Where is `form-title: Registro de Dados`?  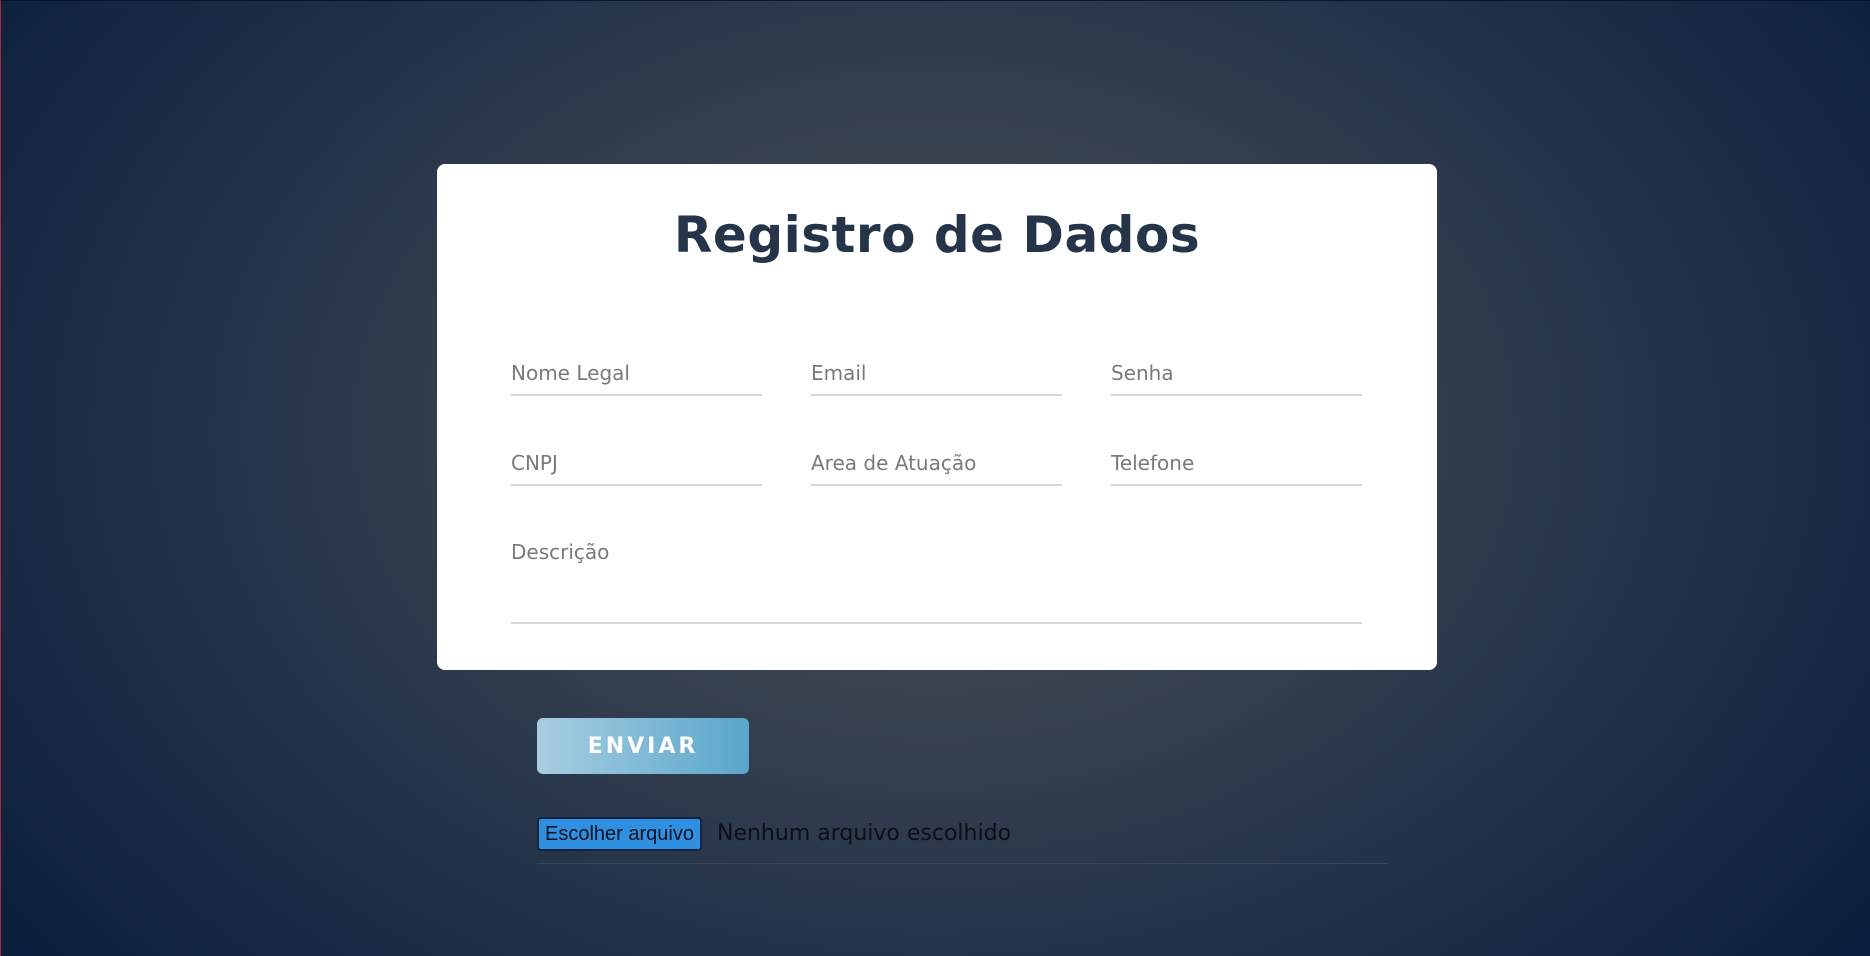 form-title: Registro de Dados is located at coordinates (937, 235).